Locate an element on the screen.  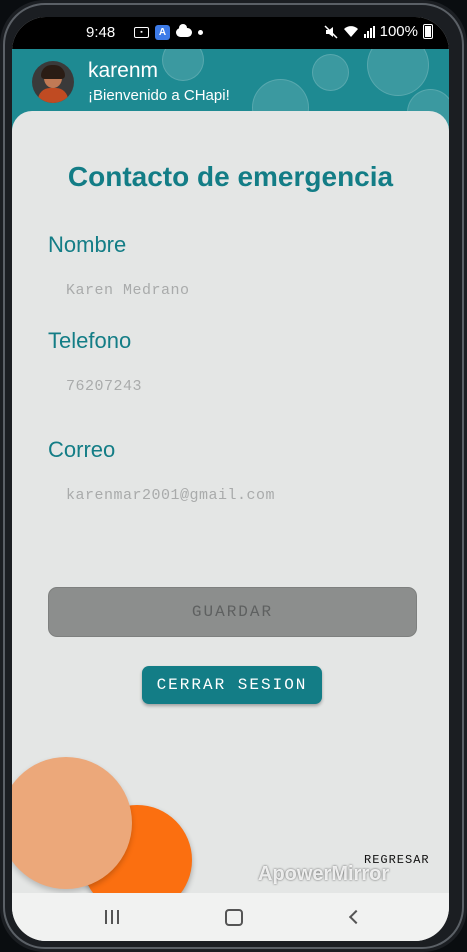
email-field: karenmar2001@gmail.com is located at coordinates (170, 495).